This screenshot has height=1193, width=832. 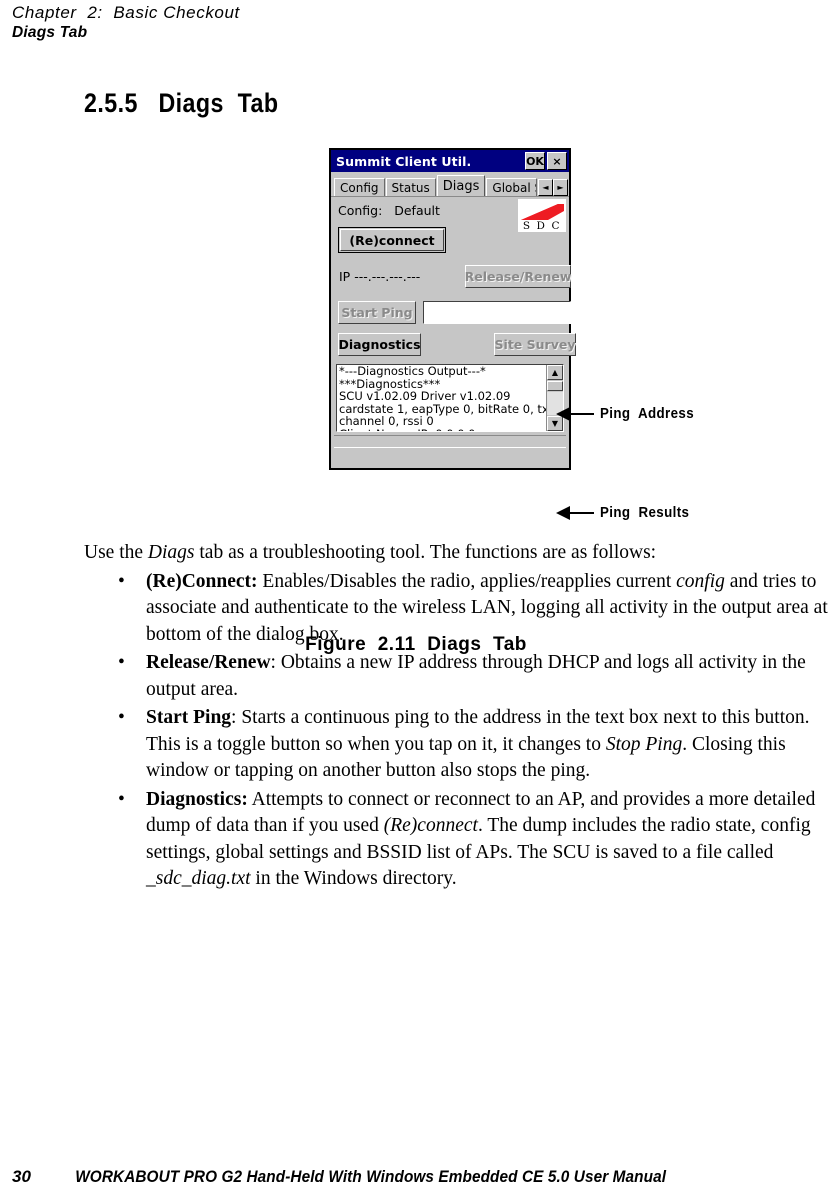 What do you see at coordinates (555, 372) in the screenshot?
I see `scroll-up-icon: ▲` at bounding box center [555, 372].